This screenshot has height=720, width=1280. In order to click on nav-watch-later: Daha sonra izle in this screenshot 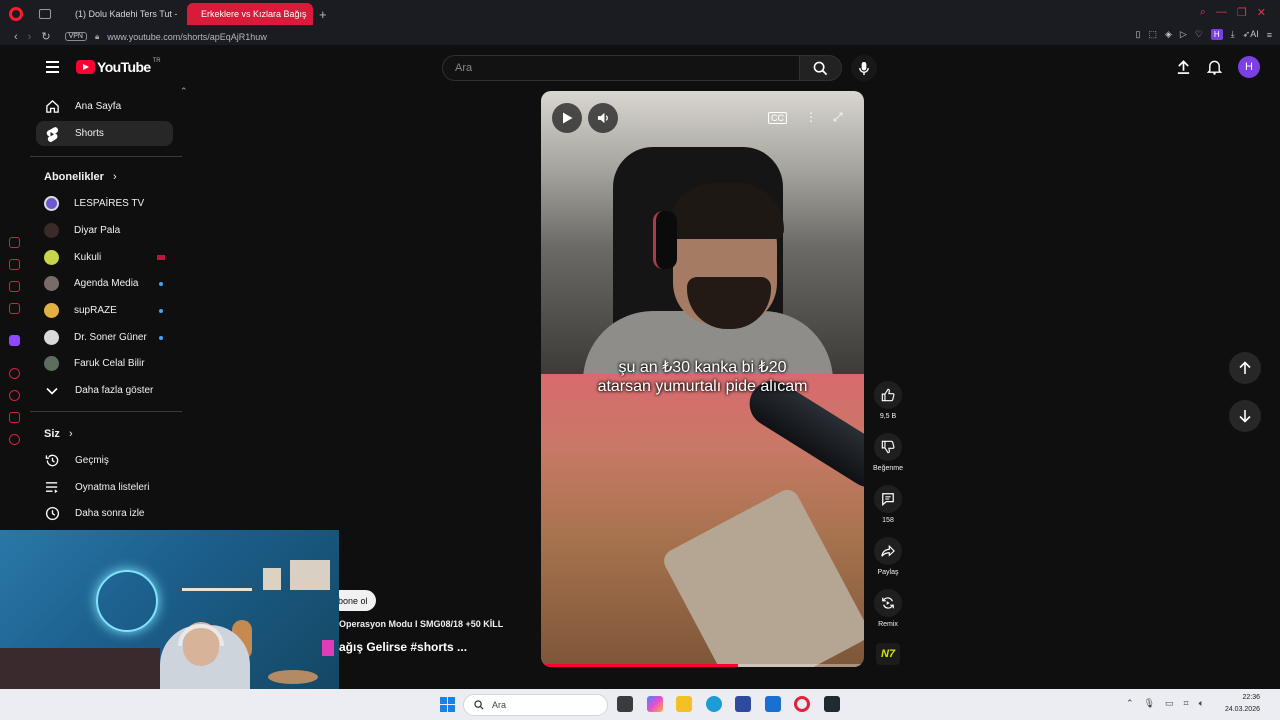, I will do `click(104, 513)`.